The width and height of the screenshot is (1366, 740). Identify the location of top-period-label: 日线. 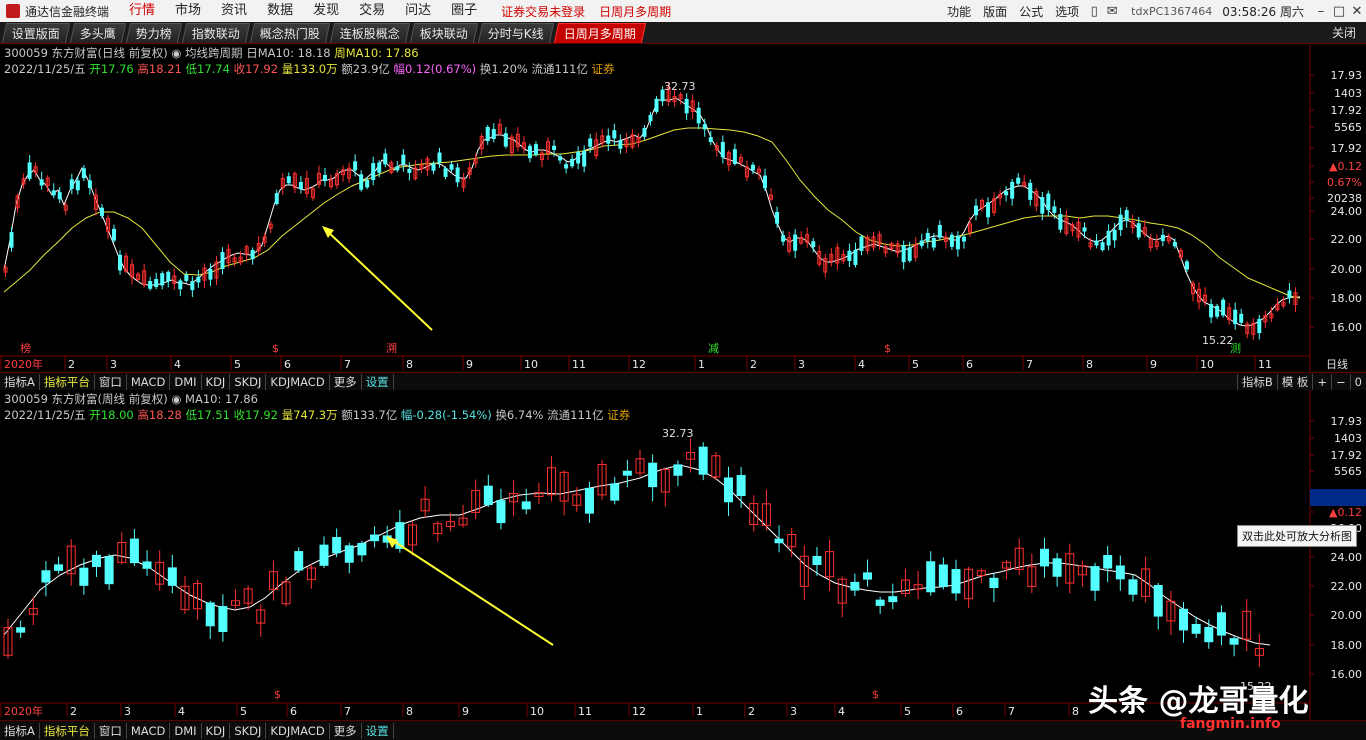
(1337, 364).